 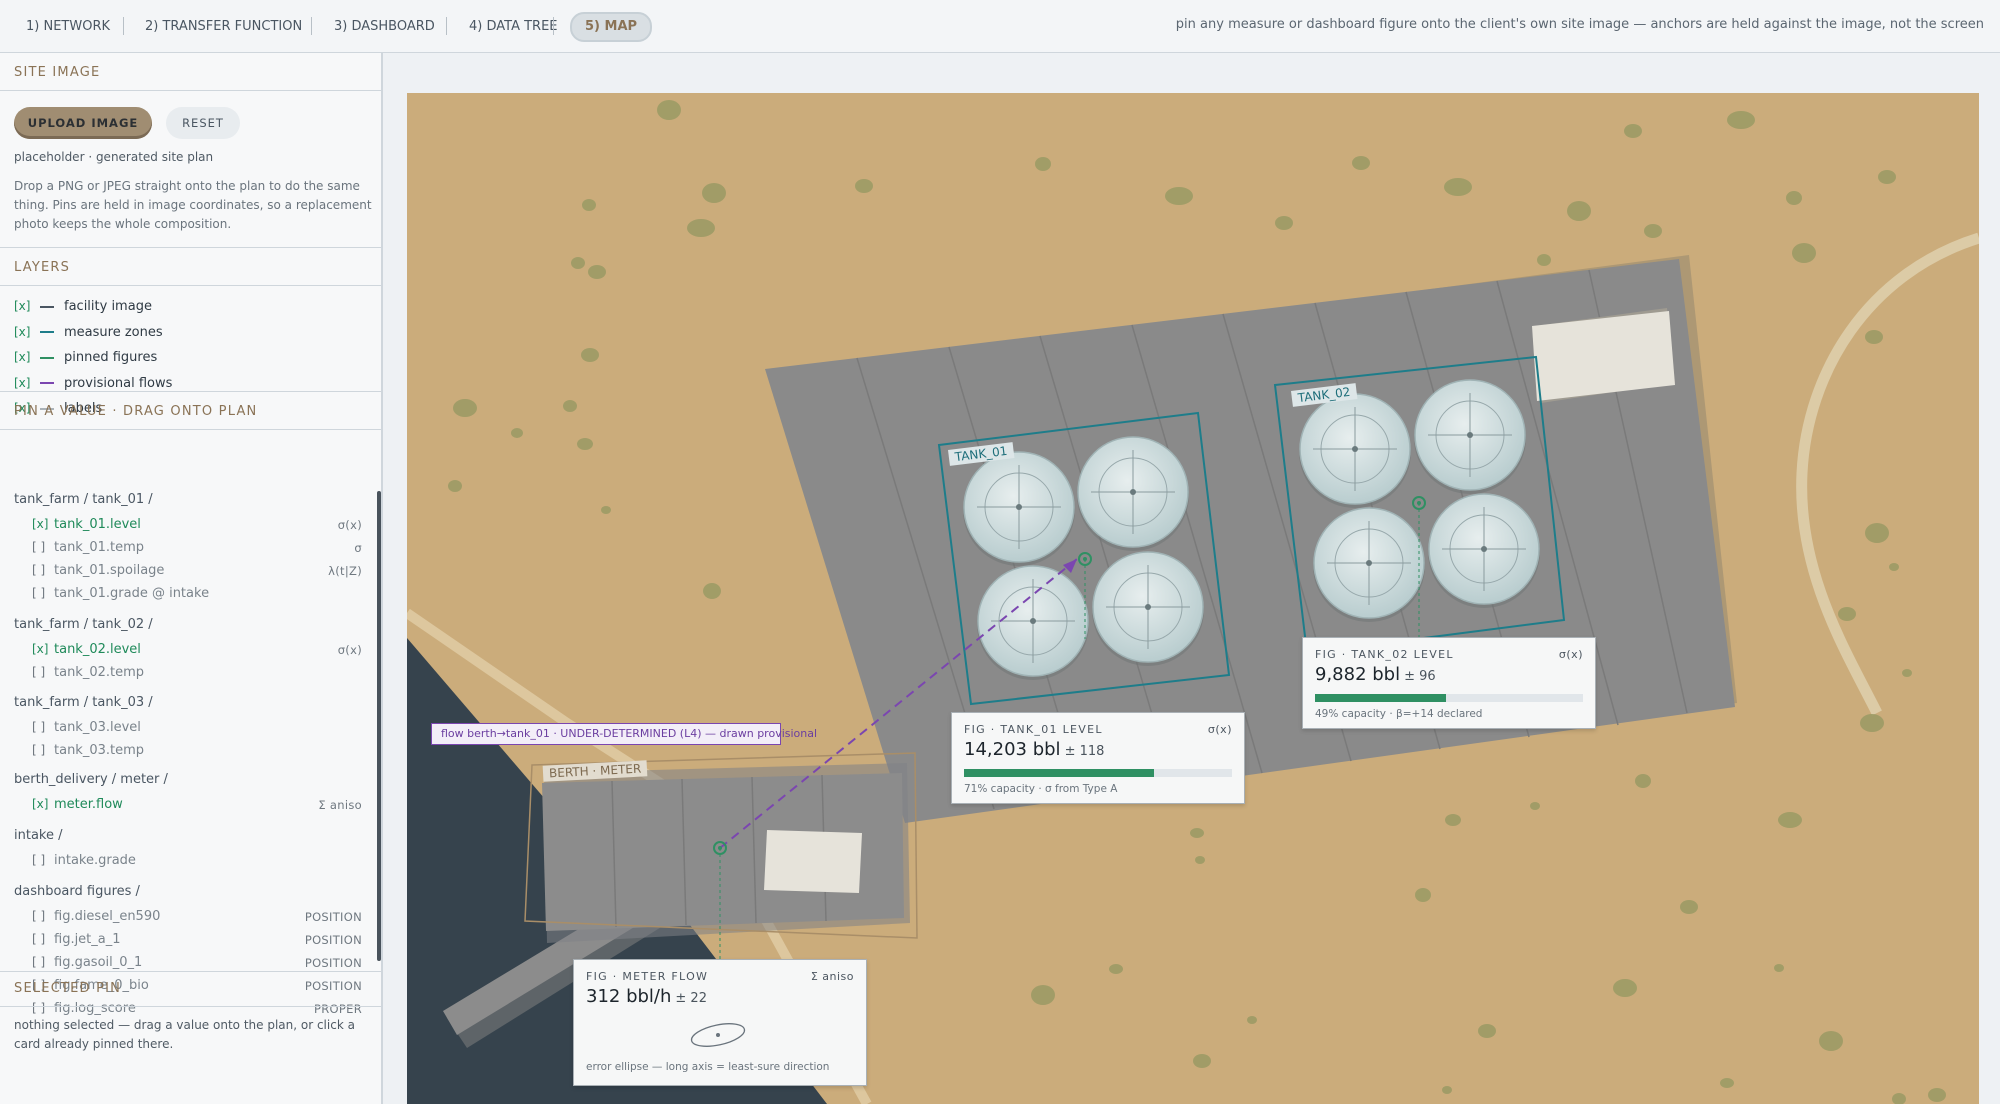 I want to click on tree-item: [ ] tank_02.temp, so click(x=197, y=672).